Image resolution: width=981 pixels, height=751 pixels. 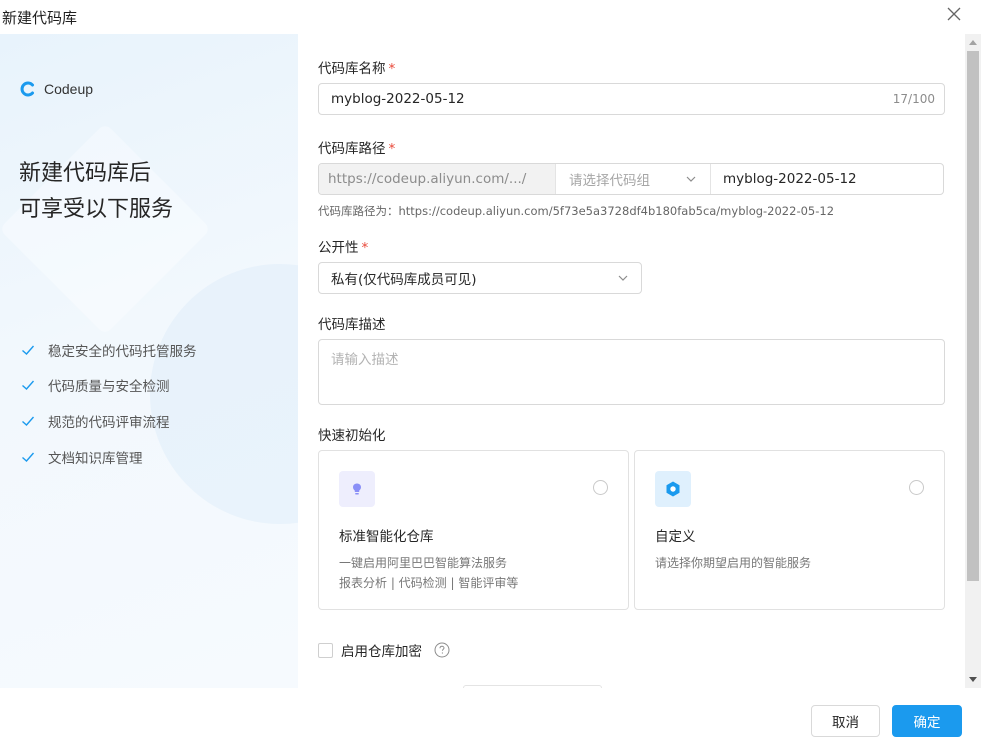 I want to click on visibility-select: 私有(仅代码库成员可见), so click(x=480, y=278).